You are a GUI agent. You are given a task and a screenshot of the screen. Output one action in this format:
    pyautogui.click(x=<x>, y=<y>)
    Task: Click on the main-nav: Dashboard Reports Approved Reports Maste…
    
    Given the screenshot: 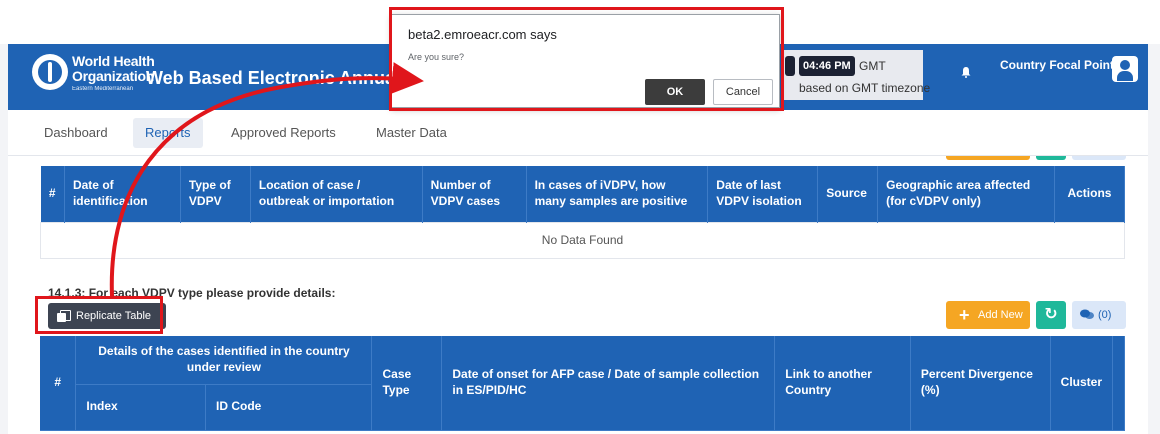 What is the action you would take?
    pyautogui.click(x=578, y=133)
    